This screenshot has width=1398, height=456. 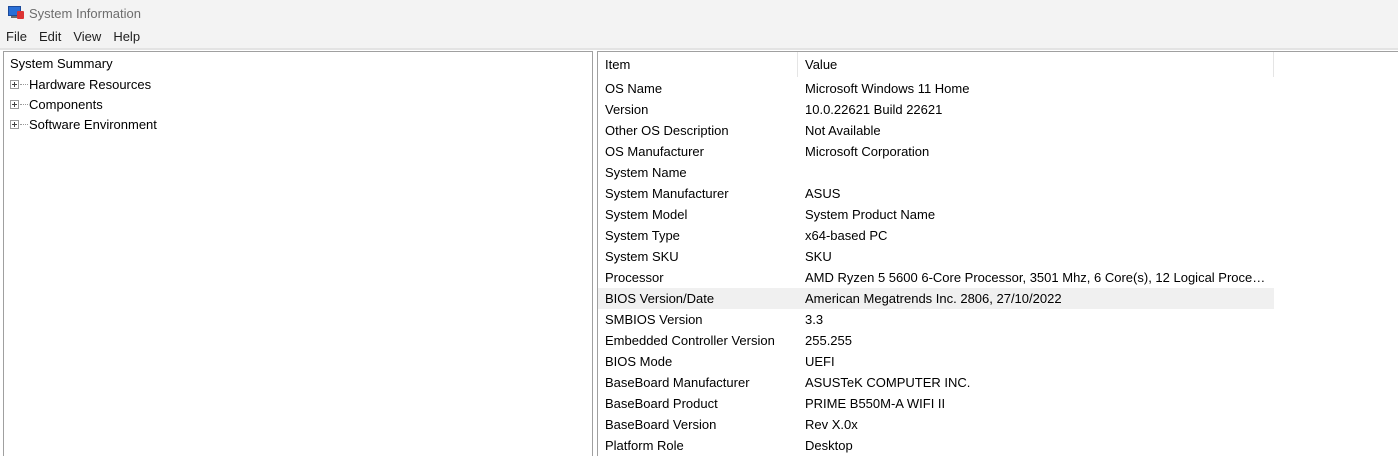 I want to click on table-row: Platform Role Desktop, so click(x=936, y=445).